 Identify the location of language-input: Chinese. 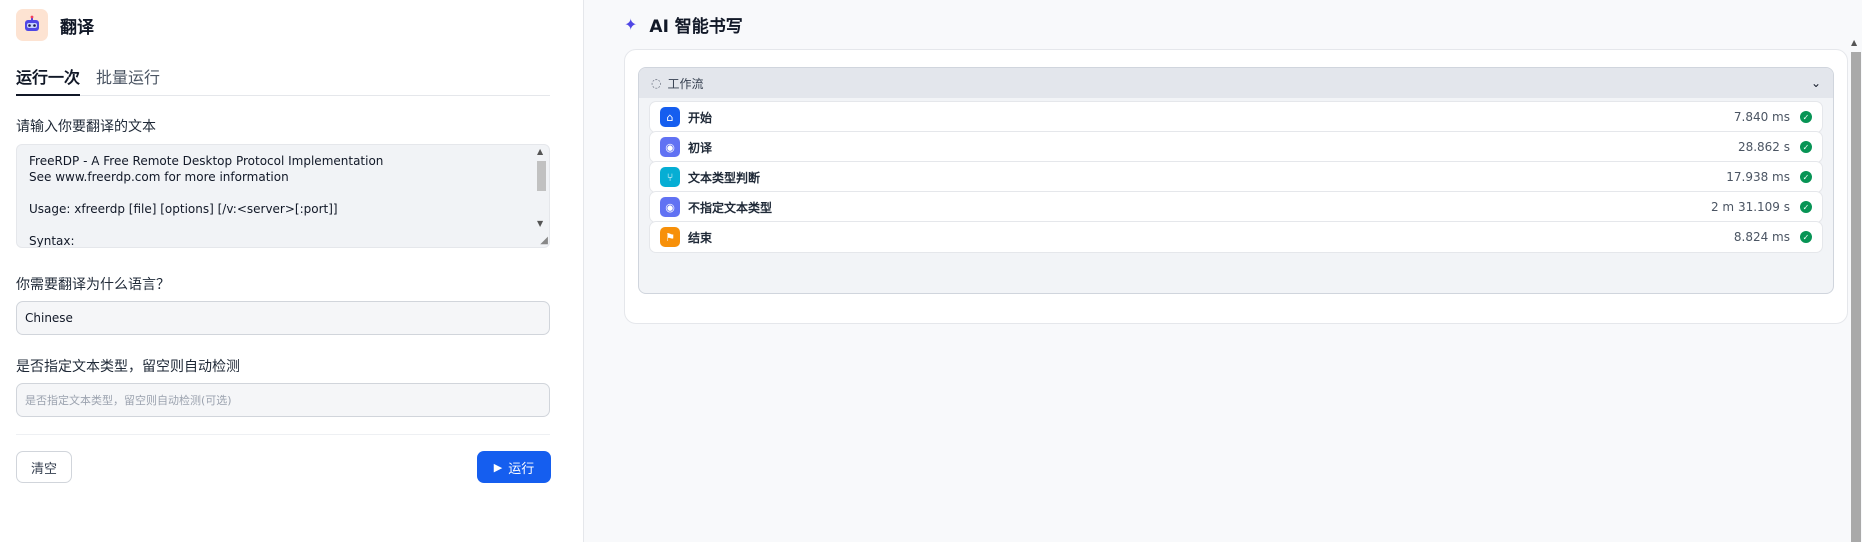
(283, 318).